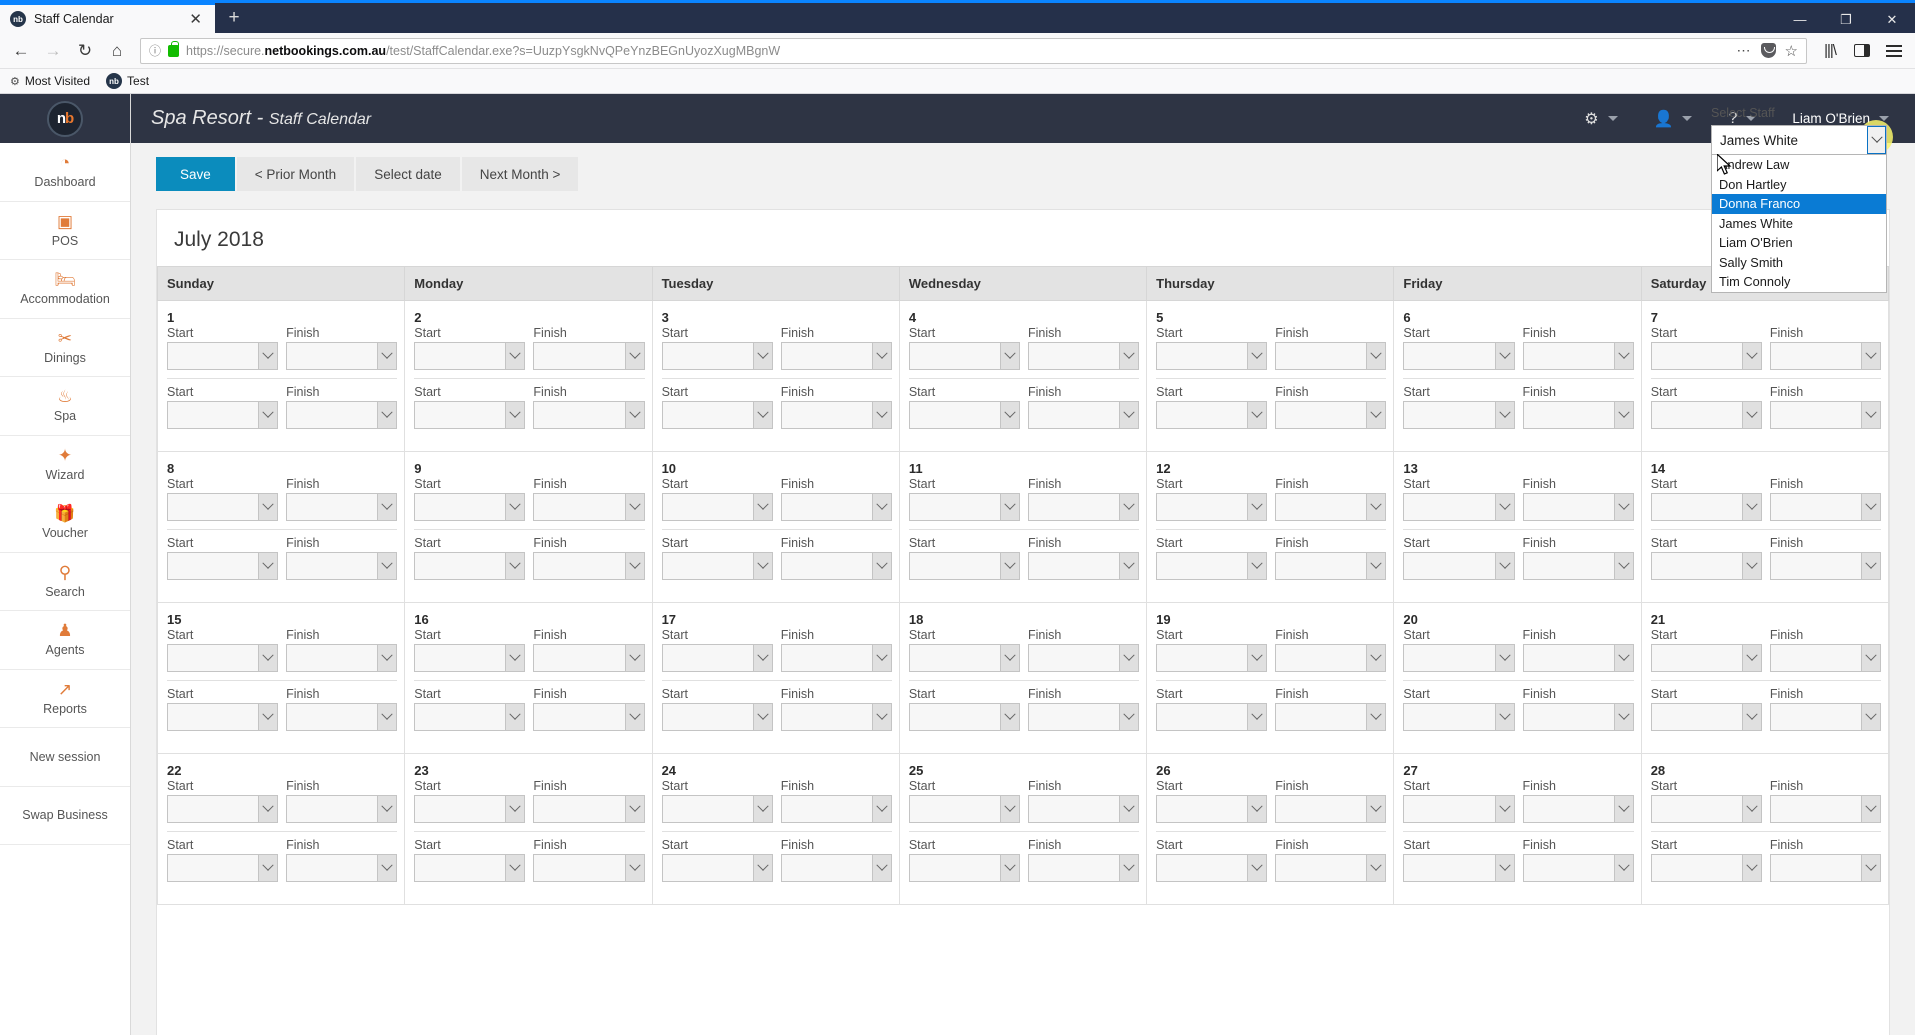 The height and width of the screenshot is (1035, 1915). Describe the element at coordinates (65, 289) in the screenshot. I see `sidebar-item-accommodation: 🛏 Accommodation` at that location.